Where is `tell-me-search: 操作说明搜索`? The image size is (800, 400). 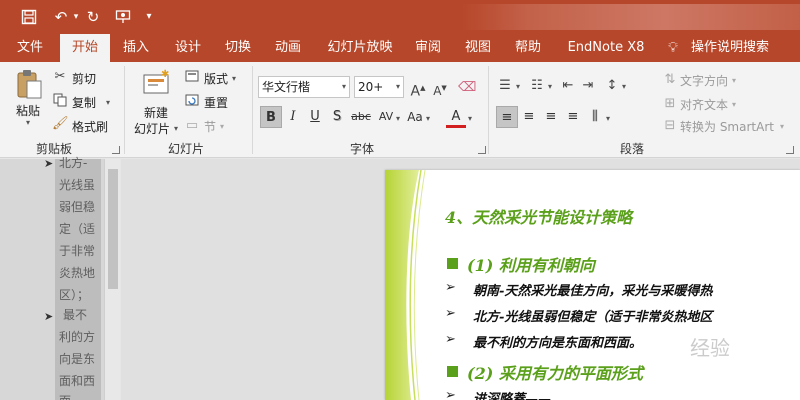
tell-me-search: 操作说明搜索 is located at coordinates (730, 48).